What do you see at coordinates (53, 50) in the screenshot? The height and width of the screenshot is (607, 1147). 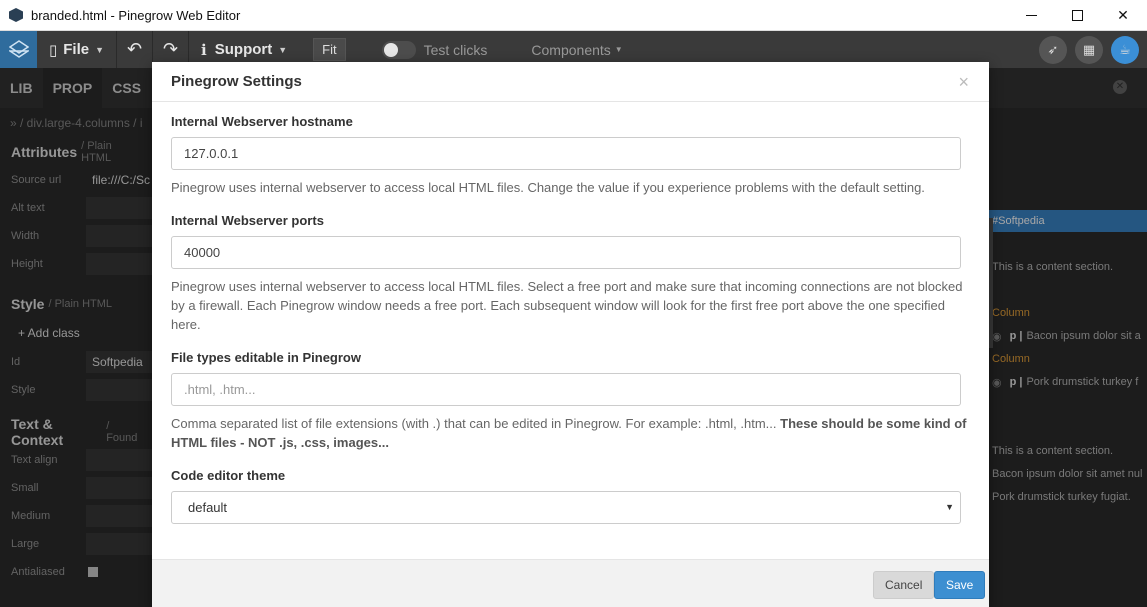 I see `file-icon: ▯` at bounding box center [53, 50].